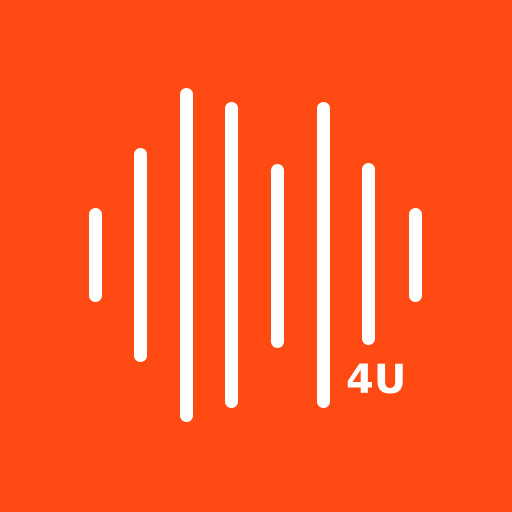  Describe the element at coordinates (376, 380) in the screenshot. I see `badge-4u: 4U` at that location.